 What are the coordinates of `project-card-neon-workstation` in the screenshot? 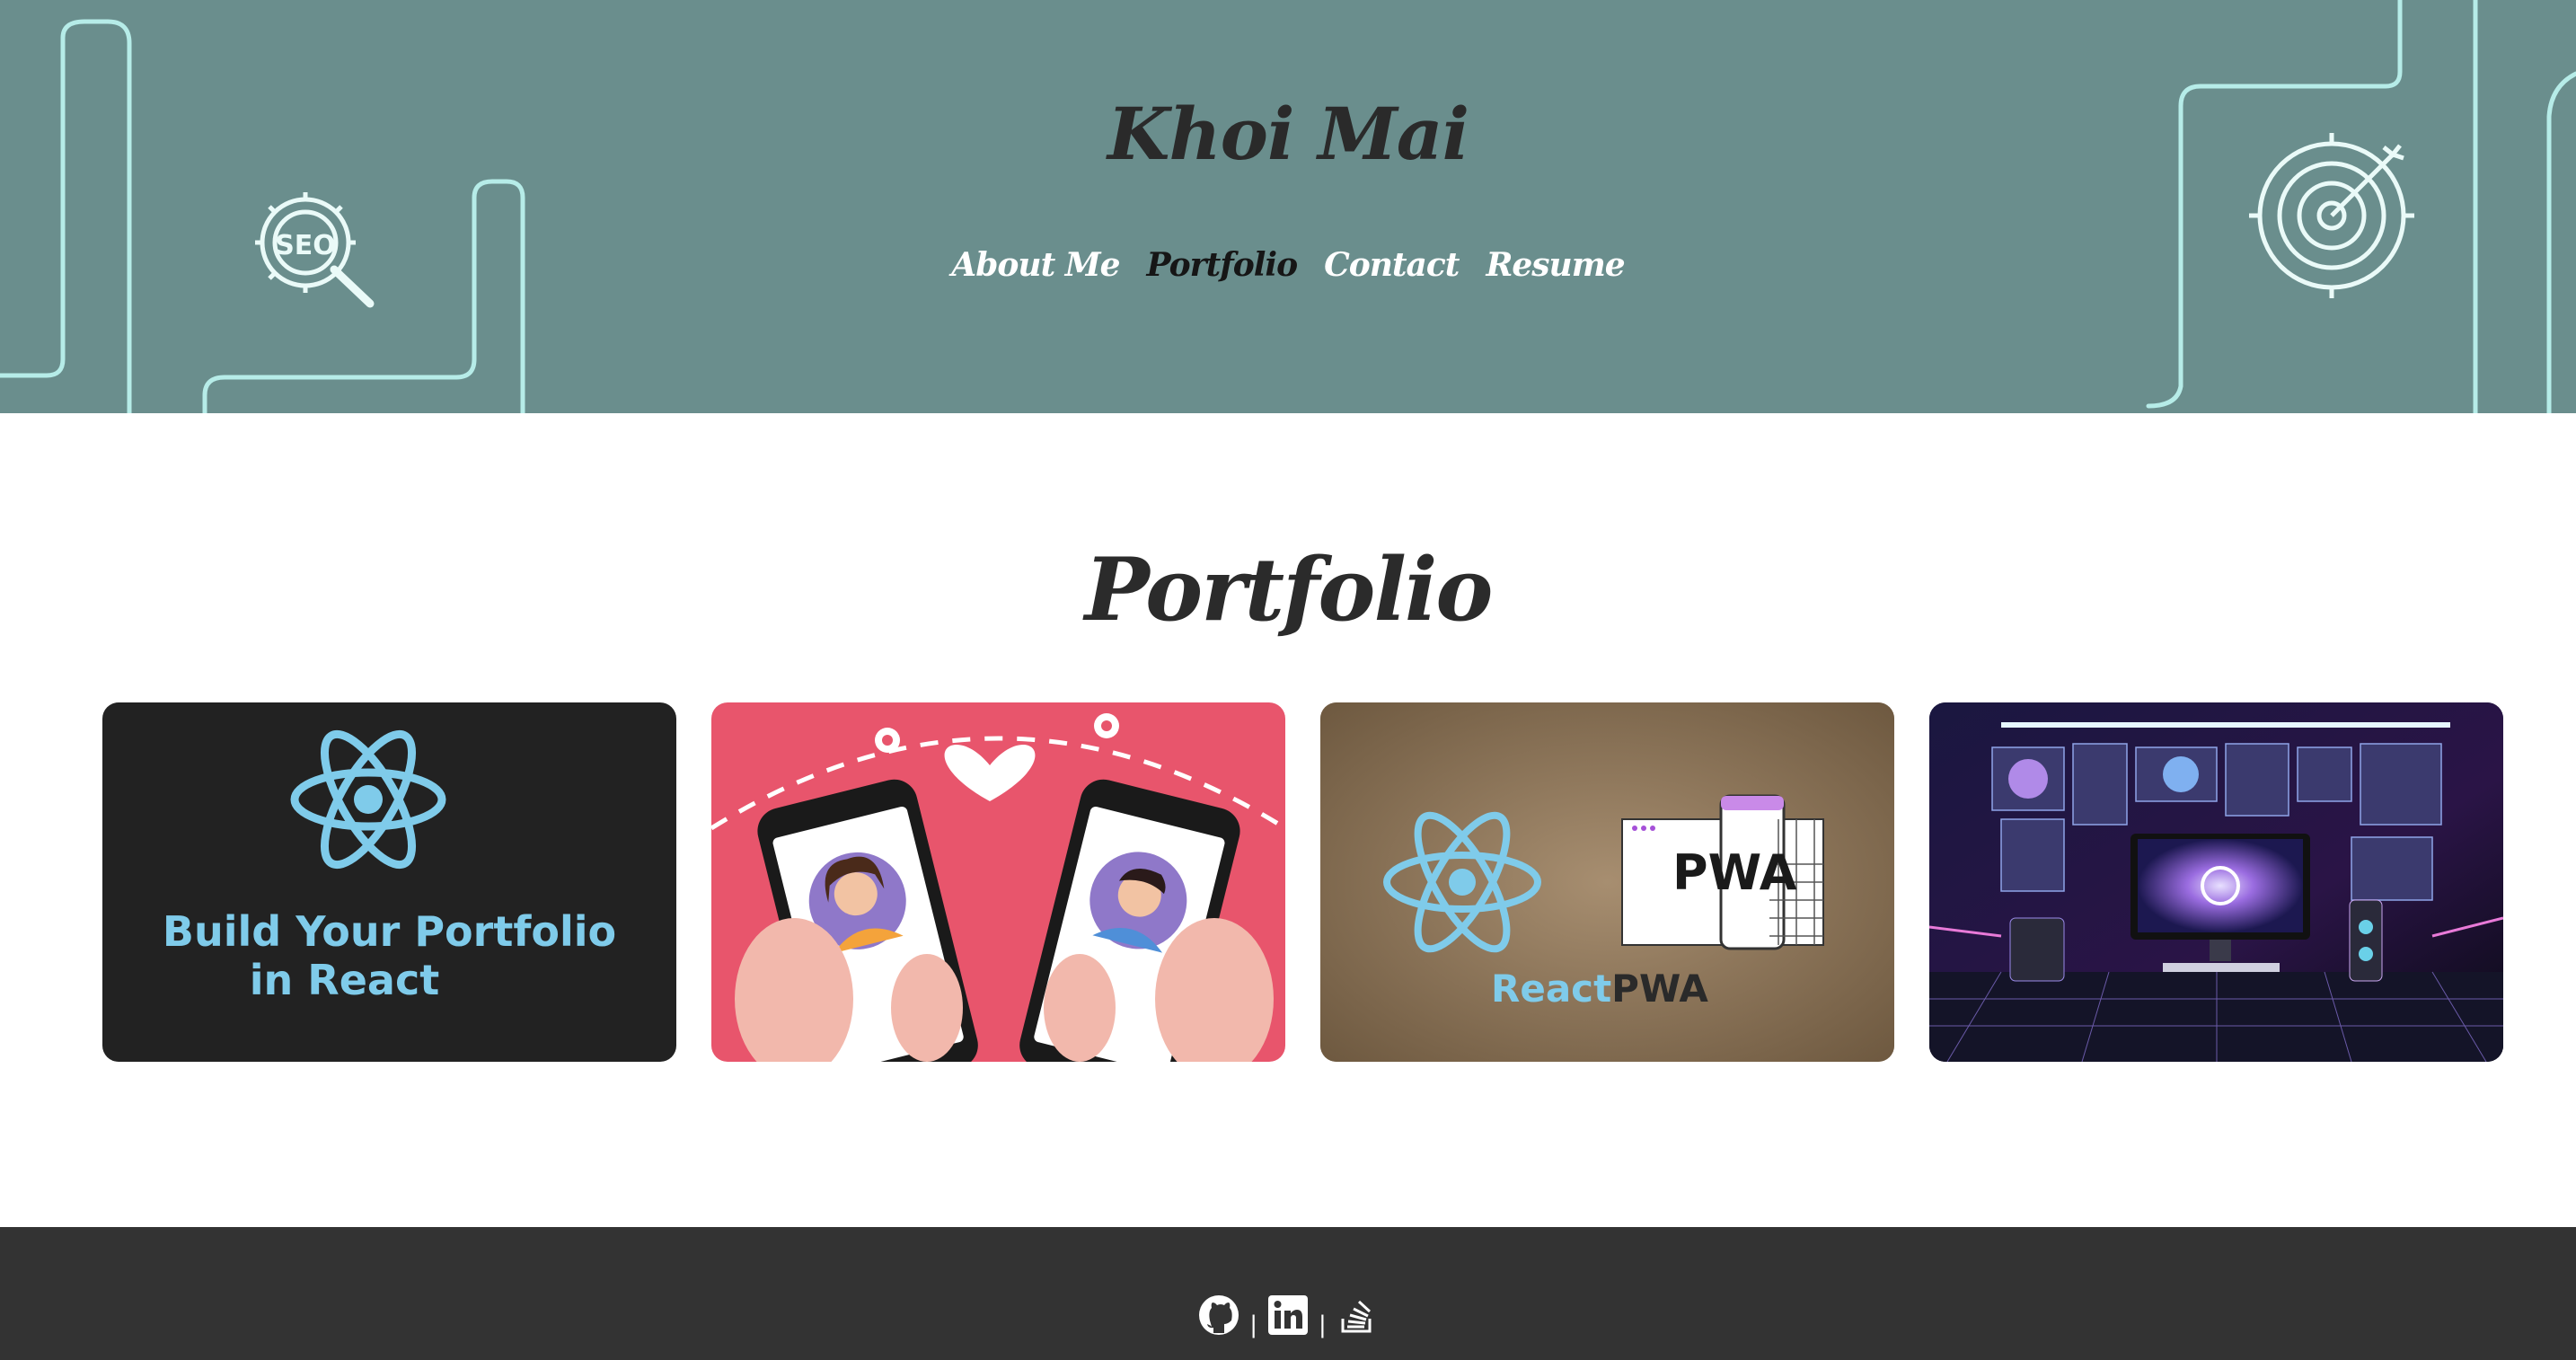 It's located at (2216, 882).